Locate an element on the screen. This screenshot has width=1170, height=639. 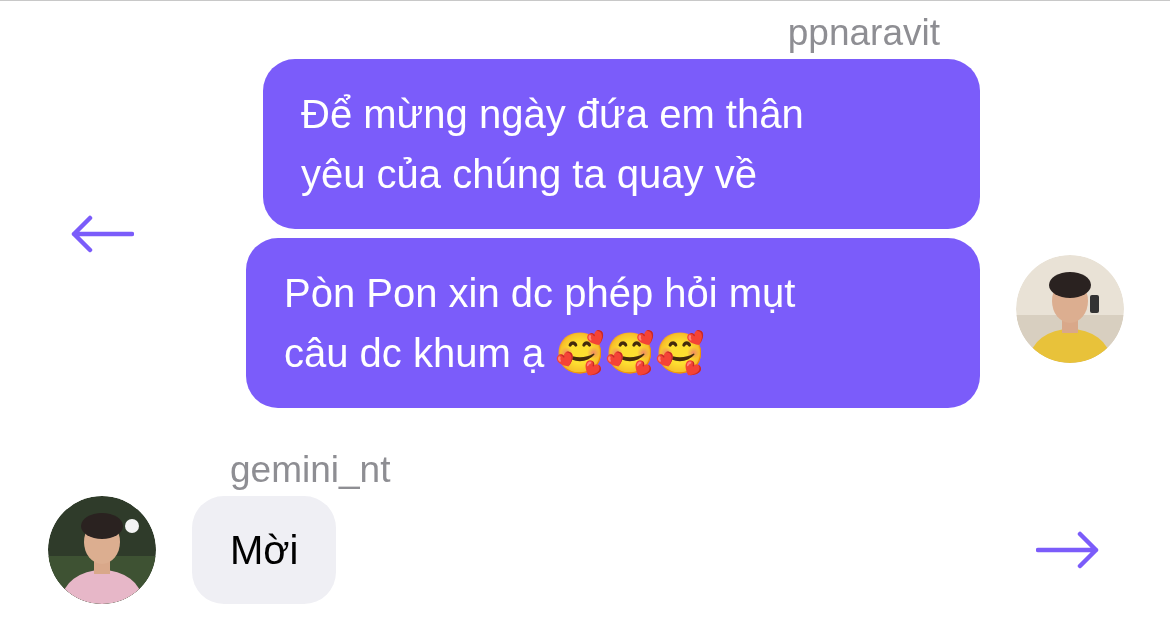
arrow-left-icon is located at coordinates (102, 233).